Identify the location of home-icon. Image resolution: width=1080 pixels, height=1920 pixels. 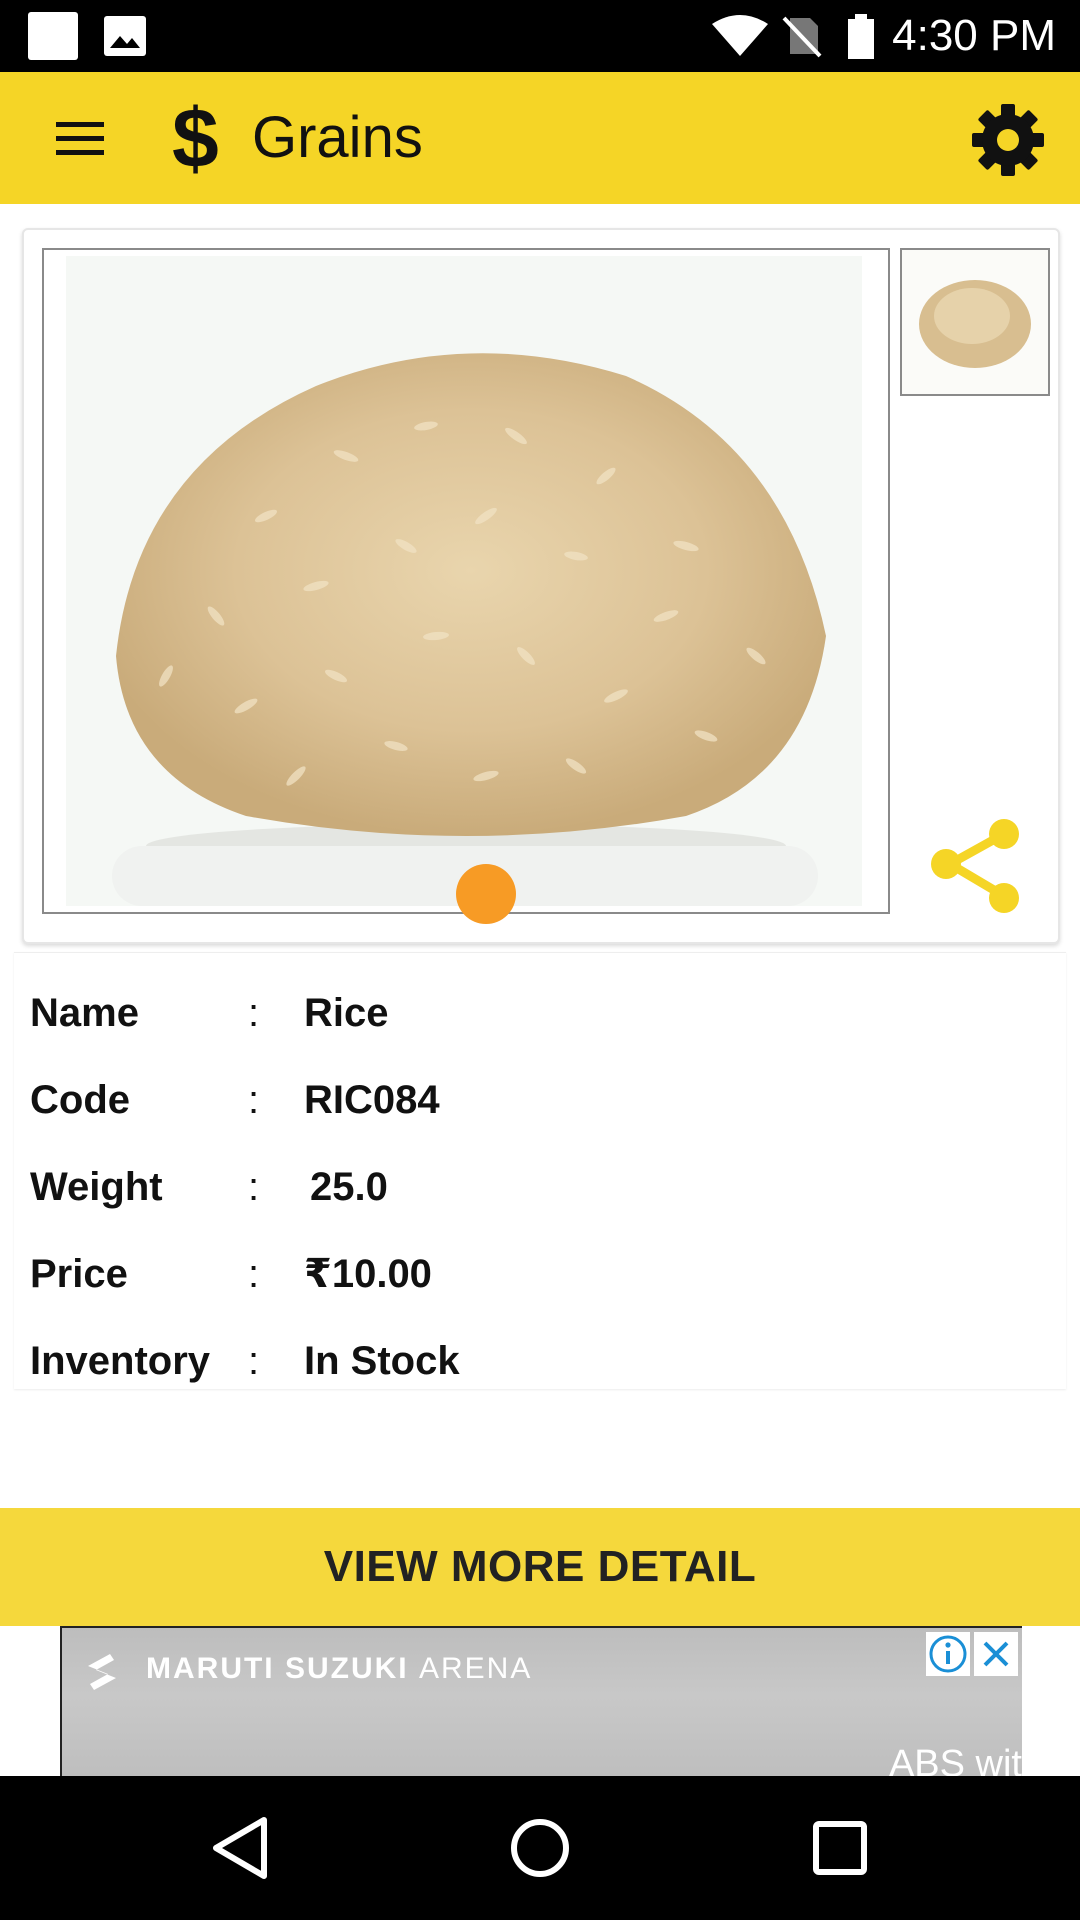
(540, 1848).